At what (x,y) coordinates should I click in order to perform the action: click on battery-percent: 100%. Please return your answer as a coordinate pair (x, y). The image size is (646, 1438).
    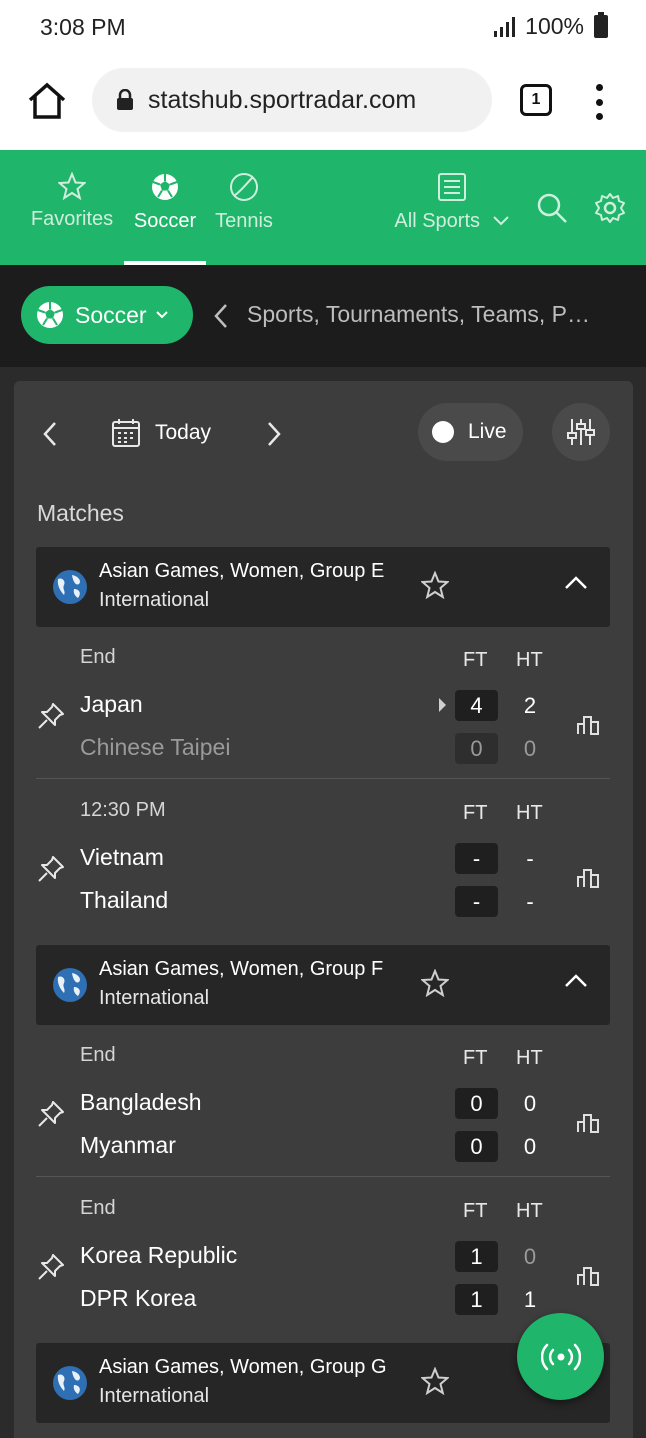
    Looking at the image, I should click on (554, 26).